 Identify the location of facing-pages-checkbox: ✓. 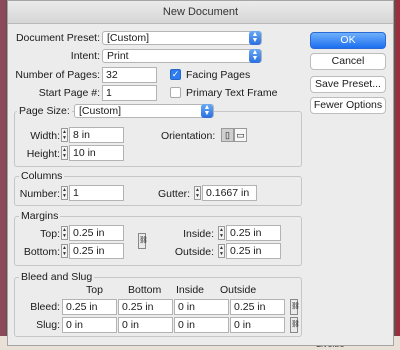
(175, 74).